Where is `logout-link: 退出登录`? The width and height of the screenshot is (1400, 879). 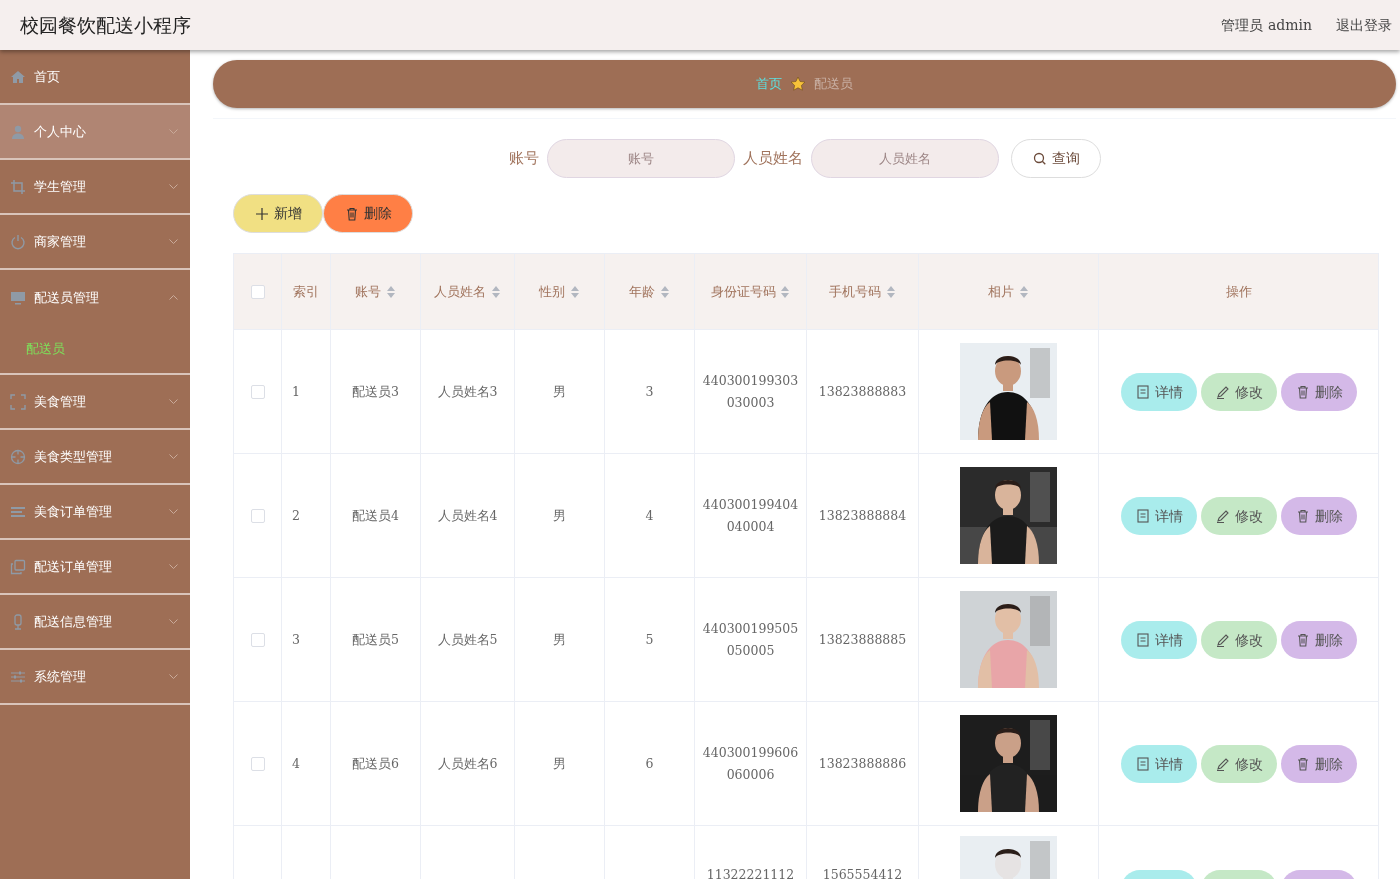 logout-link: 退出登录 is located at coordinates (1364, 25).